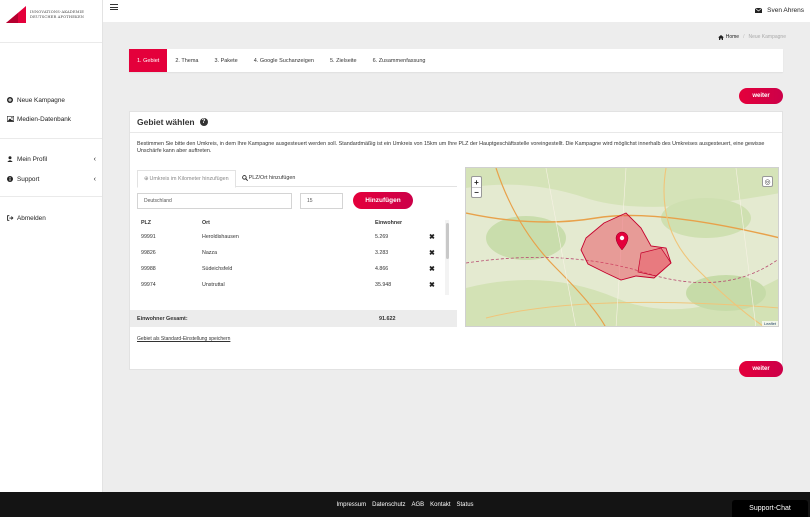 The height and width of the screenshot is (517, 810). What do you see at coordinates (389, 223) in the screenshot?
I see `column-header-einwohner: Einwohner` at bounding box center [389, 223].